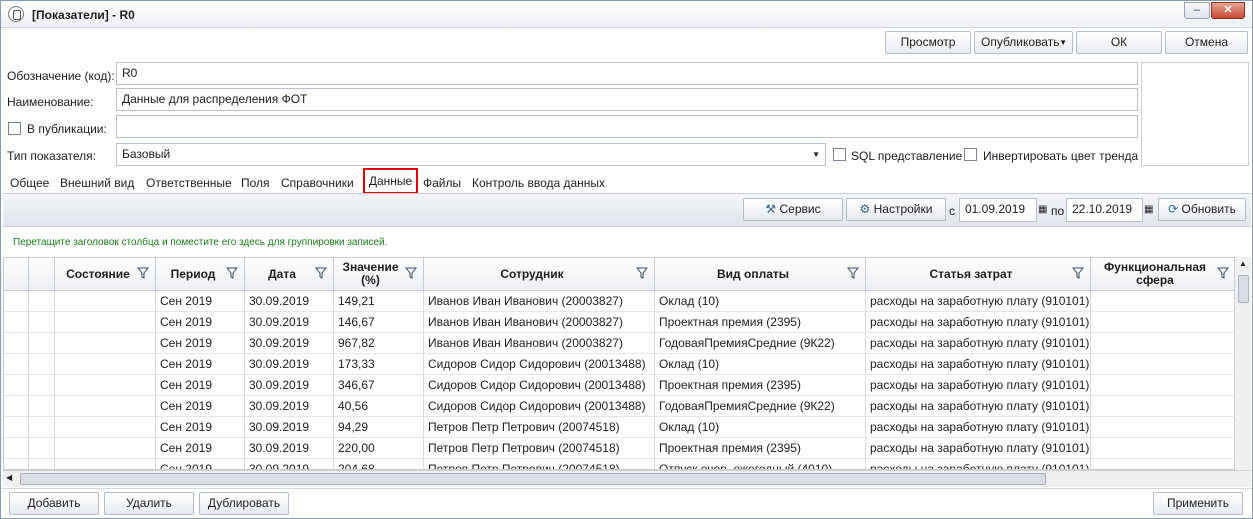 The width and height of the screenshot is (1253, 519). I want to click on tab-responsible: Ответственные, so click(189, 183).